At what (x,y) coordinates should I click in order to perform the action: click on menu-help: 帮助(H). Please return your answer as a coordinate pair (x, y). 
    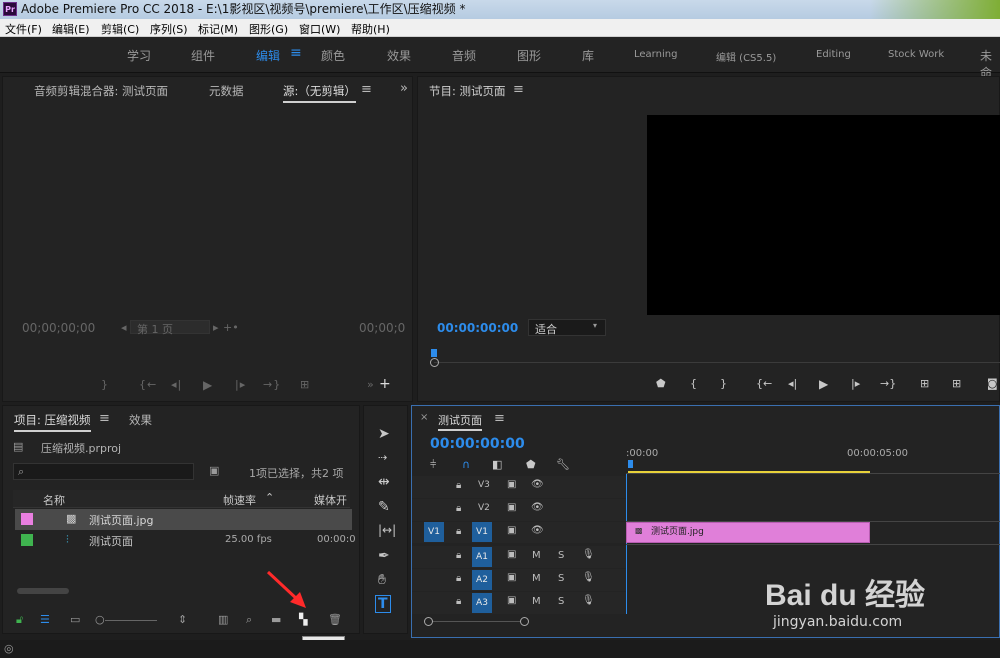
    Looking at the image, I should click on (370, 29).